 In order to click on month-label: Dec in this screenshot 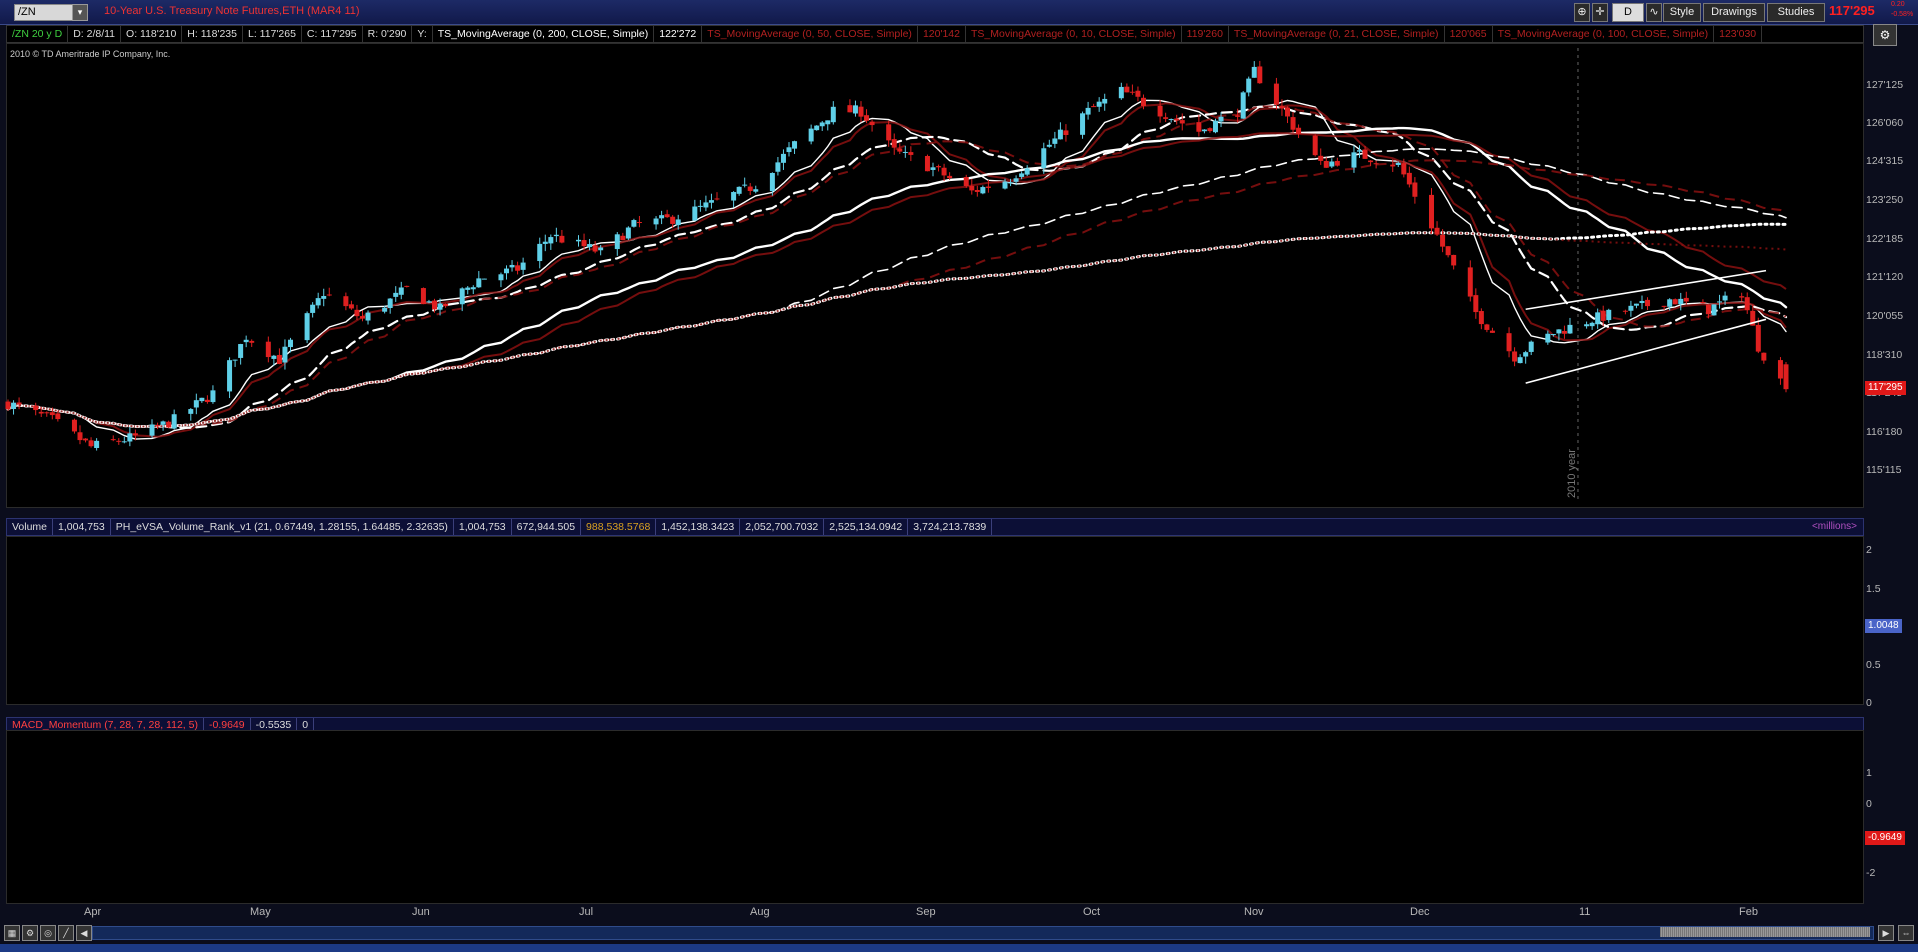, I will do `click(1420, 912)`.